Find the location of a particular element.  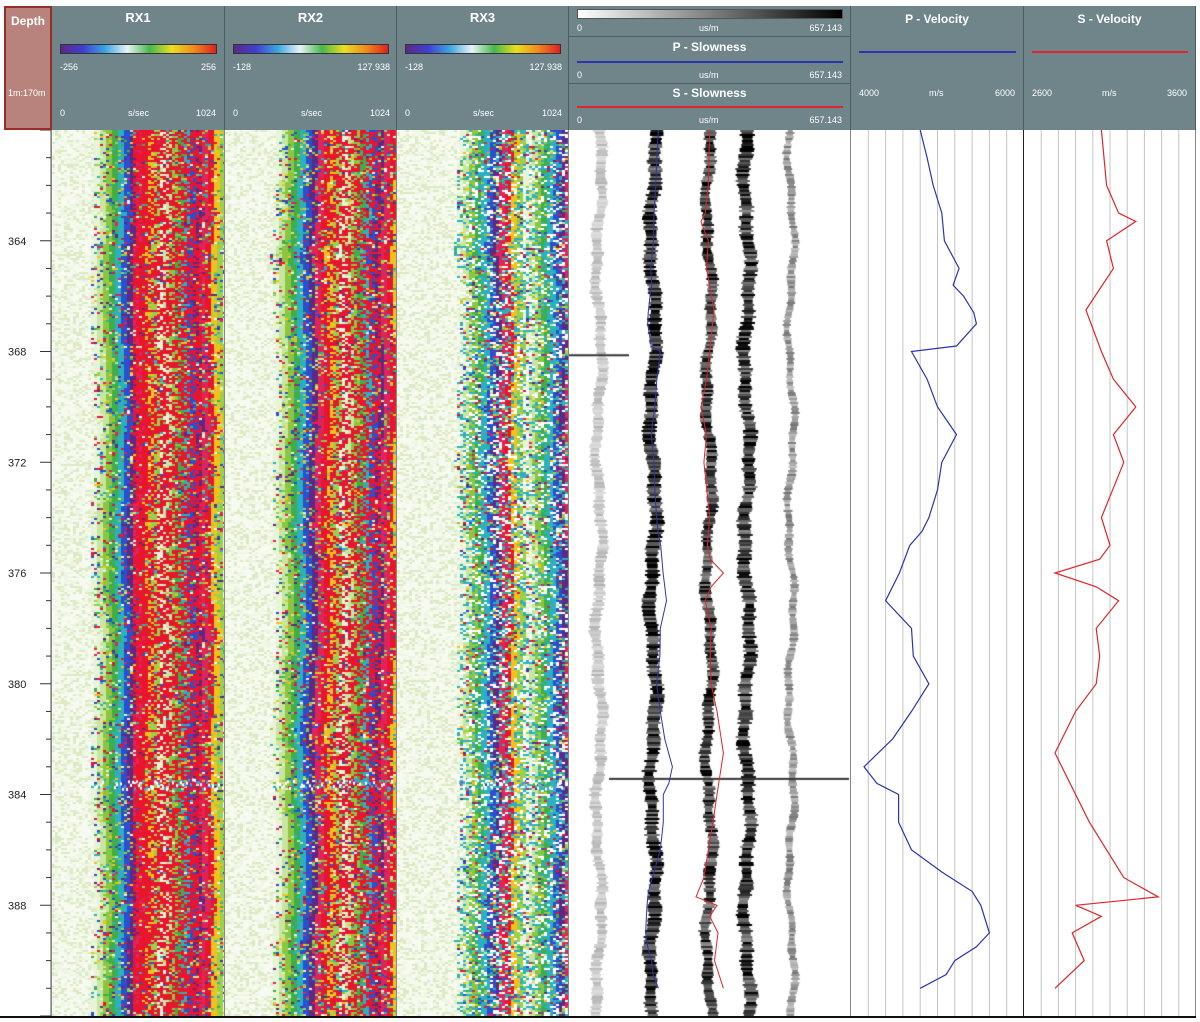

depth-tick-label: 364 is located at coordinates (17, 242).